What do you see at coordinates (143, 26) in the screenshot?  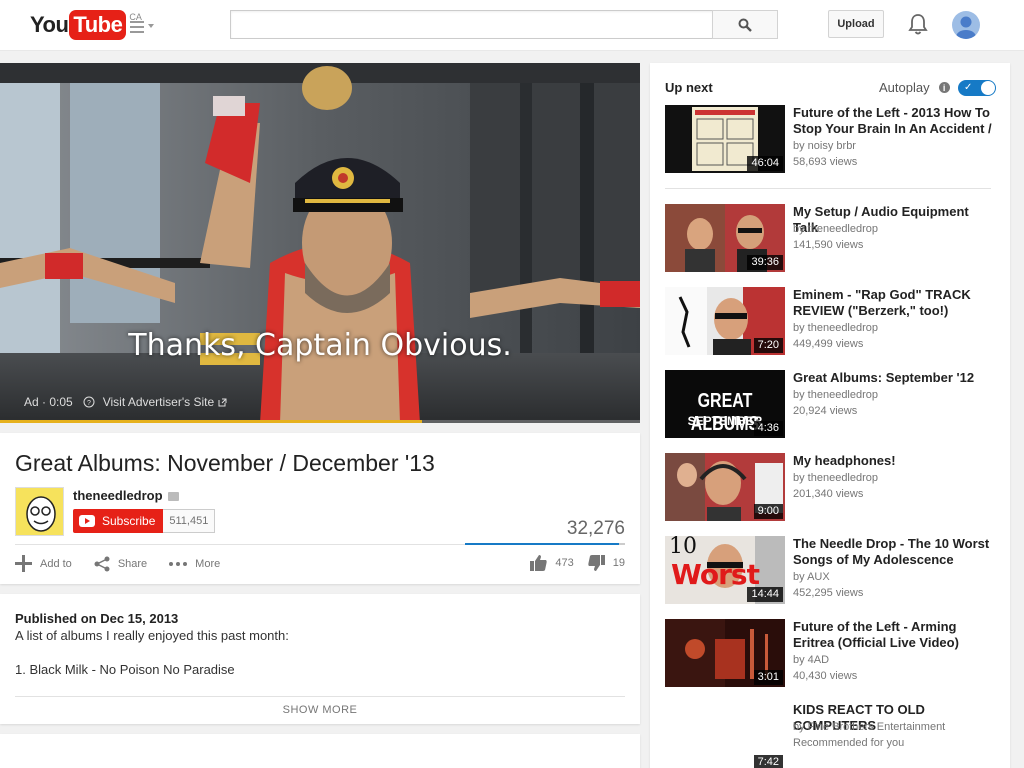 I see `guide-menu-icon` at bounding box center [143, 26].